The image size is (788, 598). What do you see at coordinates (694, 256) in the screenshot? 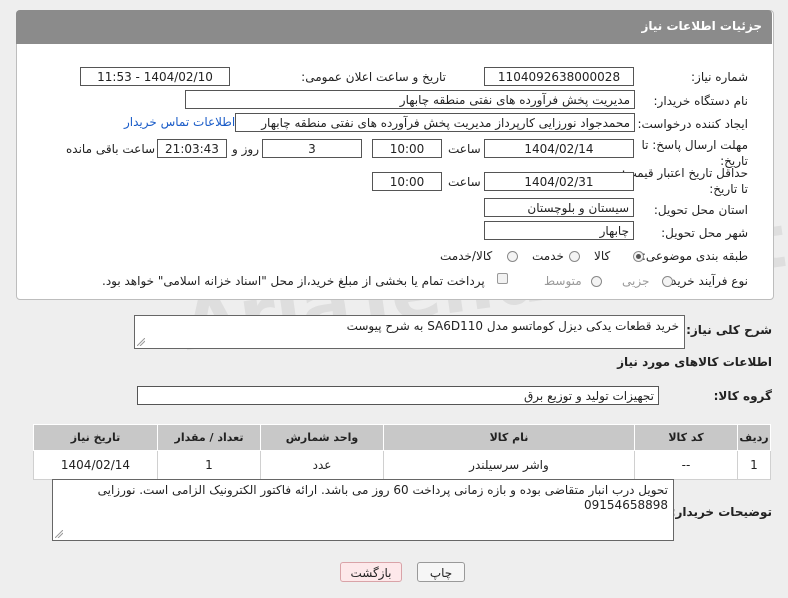
I see `category-label: طبقه بندی موضوعی:` at bounding box center [694, 256].